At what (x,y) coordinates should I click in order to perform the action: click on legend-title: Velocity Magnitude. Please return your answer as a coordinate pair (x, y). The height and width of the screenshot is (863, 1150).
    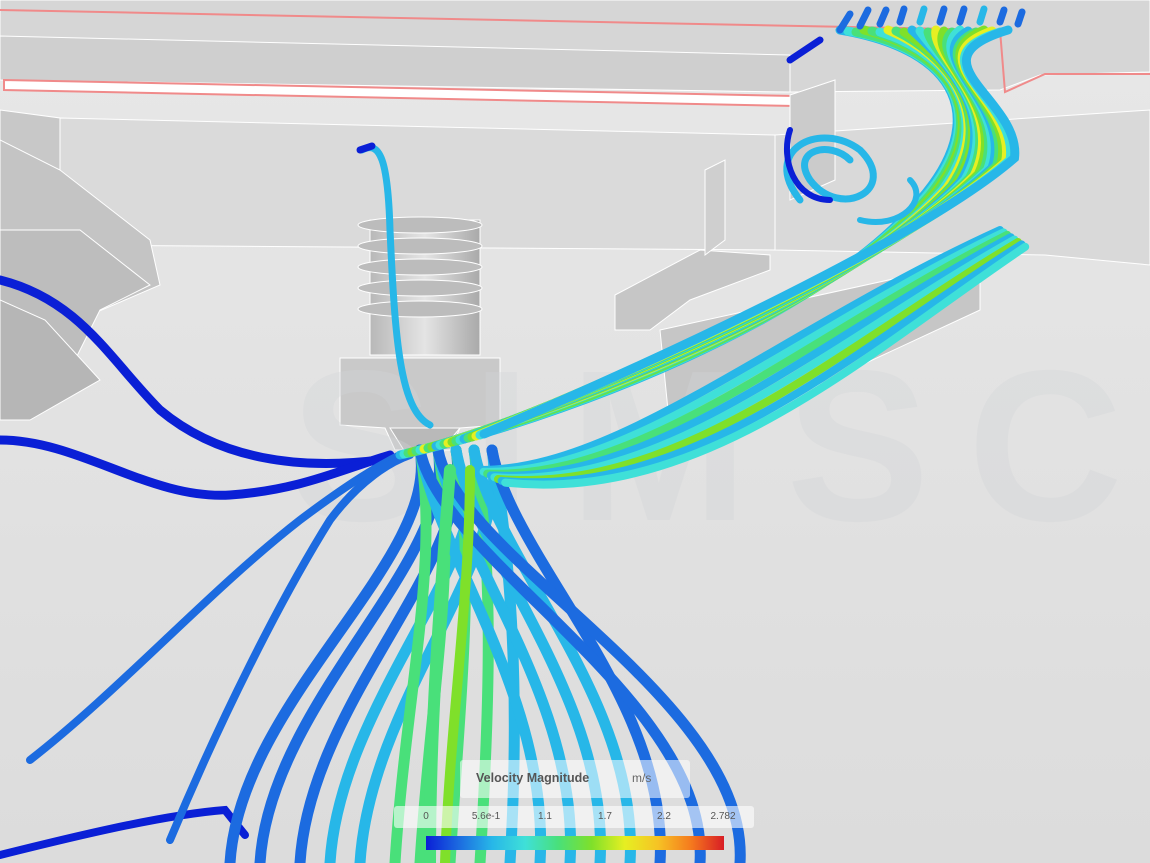
    Looking at the image, I should click on (533, 778).